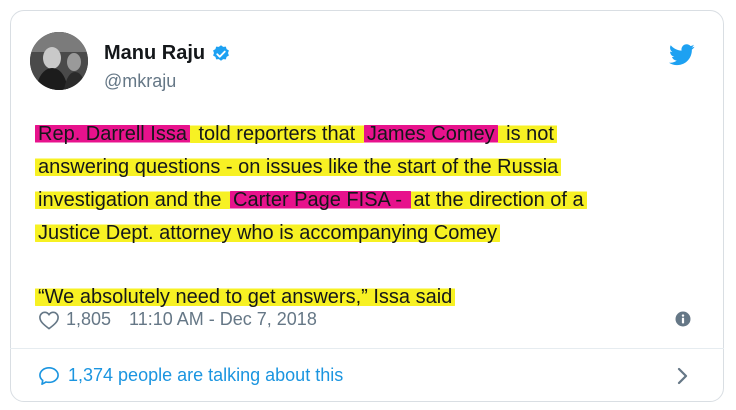 Image resolution: width=736 pixels, height=410 pixels. What do you see at coordinates (430, 134) in the screenshot?
I see `tweet-segment: James Comey` at bounding box center [430, 134].